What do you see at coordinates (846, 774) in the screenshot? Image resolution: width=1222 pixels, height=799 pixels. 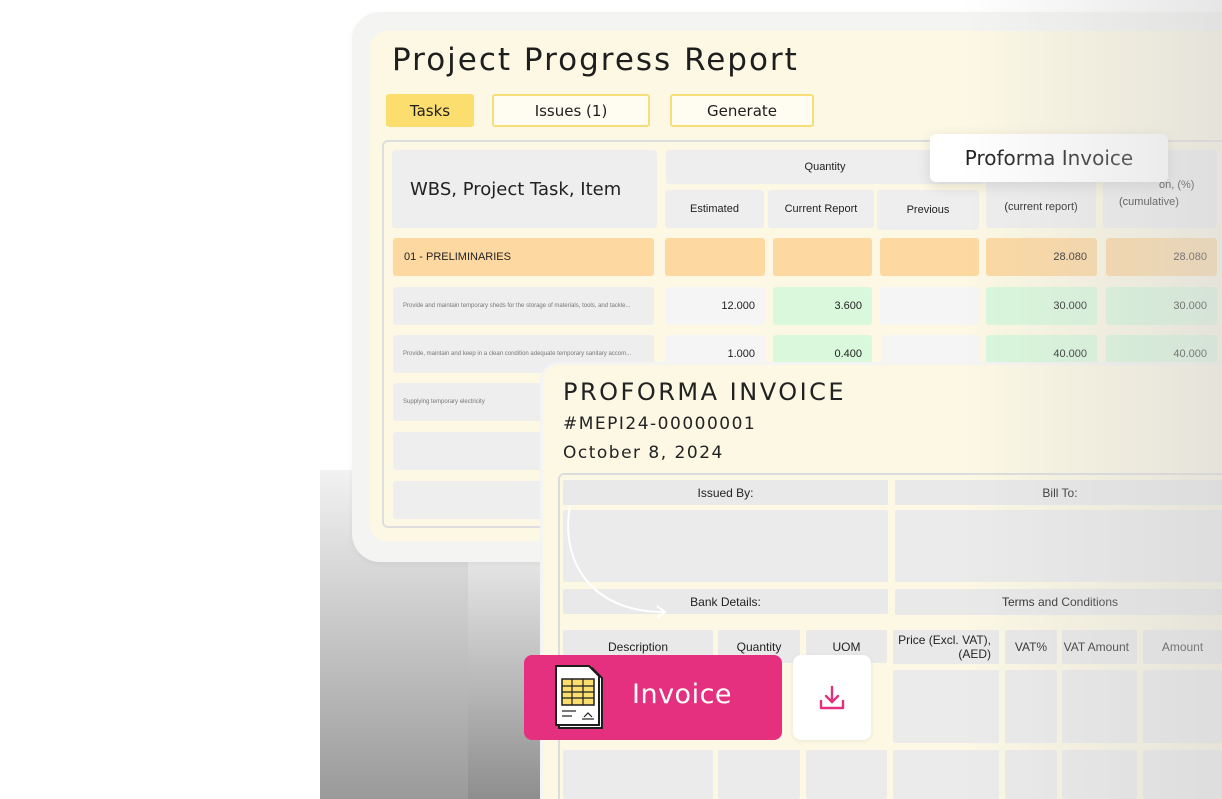 I see `uom-cell` at bounding box center [846, 774].